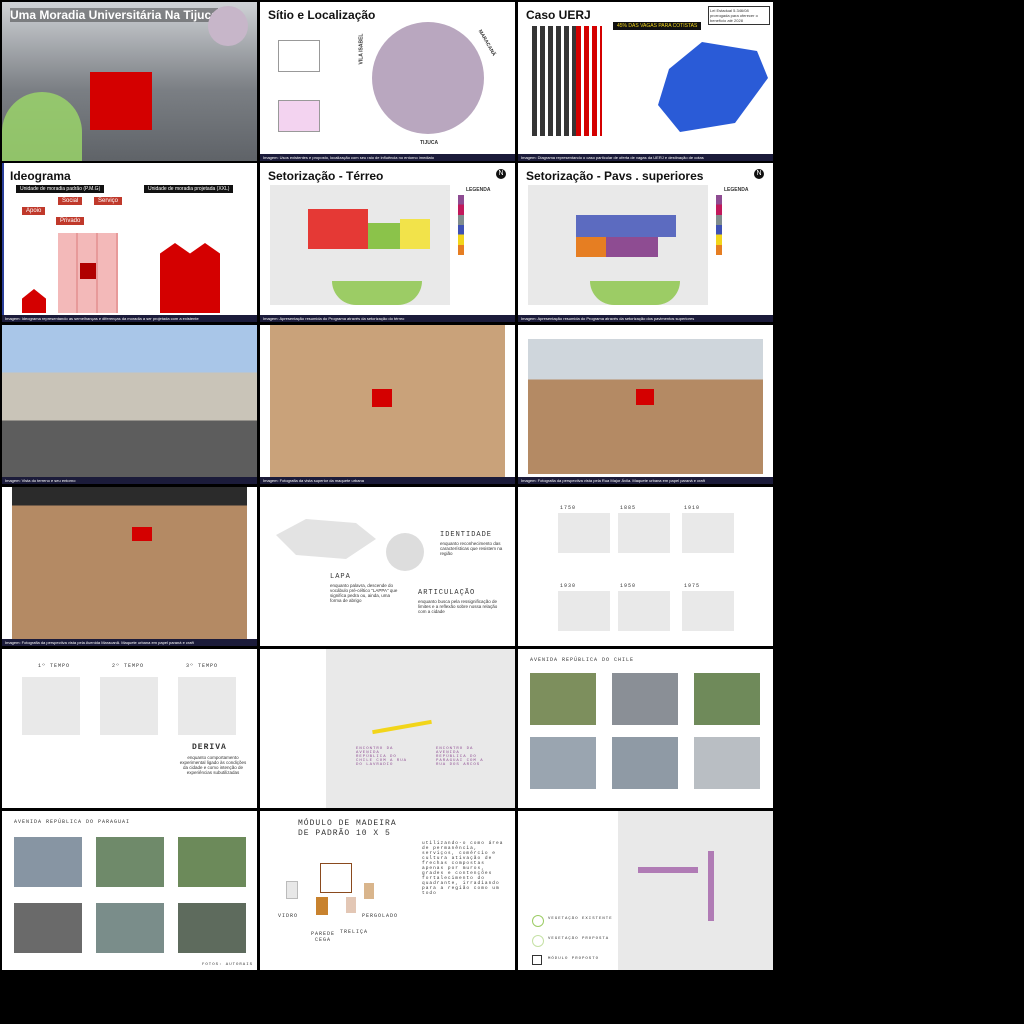  I want to click on year-4: 1930, so click(568, 586).